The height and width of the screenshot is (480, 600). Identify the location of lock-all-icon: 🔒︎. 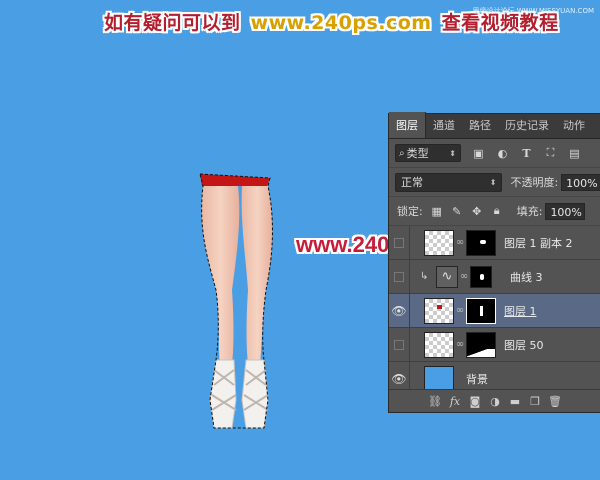
(497, 210).